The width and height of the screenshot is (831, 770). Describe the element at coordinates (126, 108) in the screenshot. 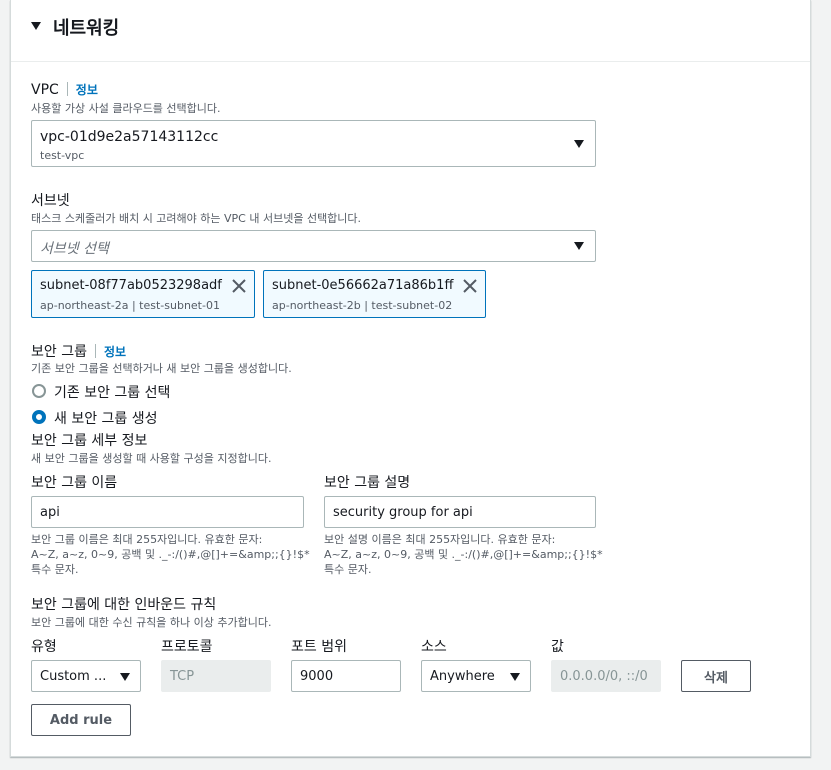

I see `vpc-description: 사용할 가상 사설 클라우드를 선택합니다.` at that location.